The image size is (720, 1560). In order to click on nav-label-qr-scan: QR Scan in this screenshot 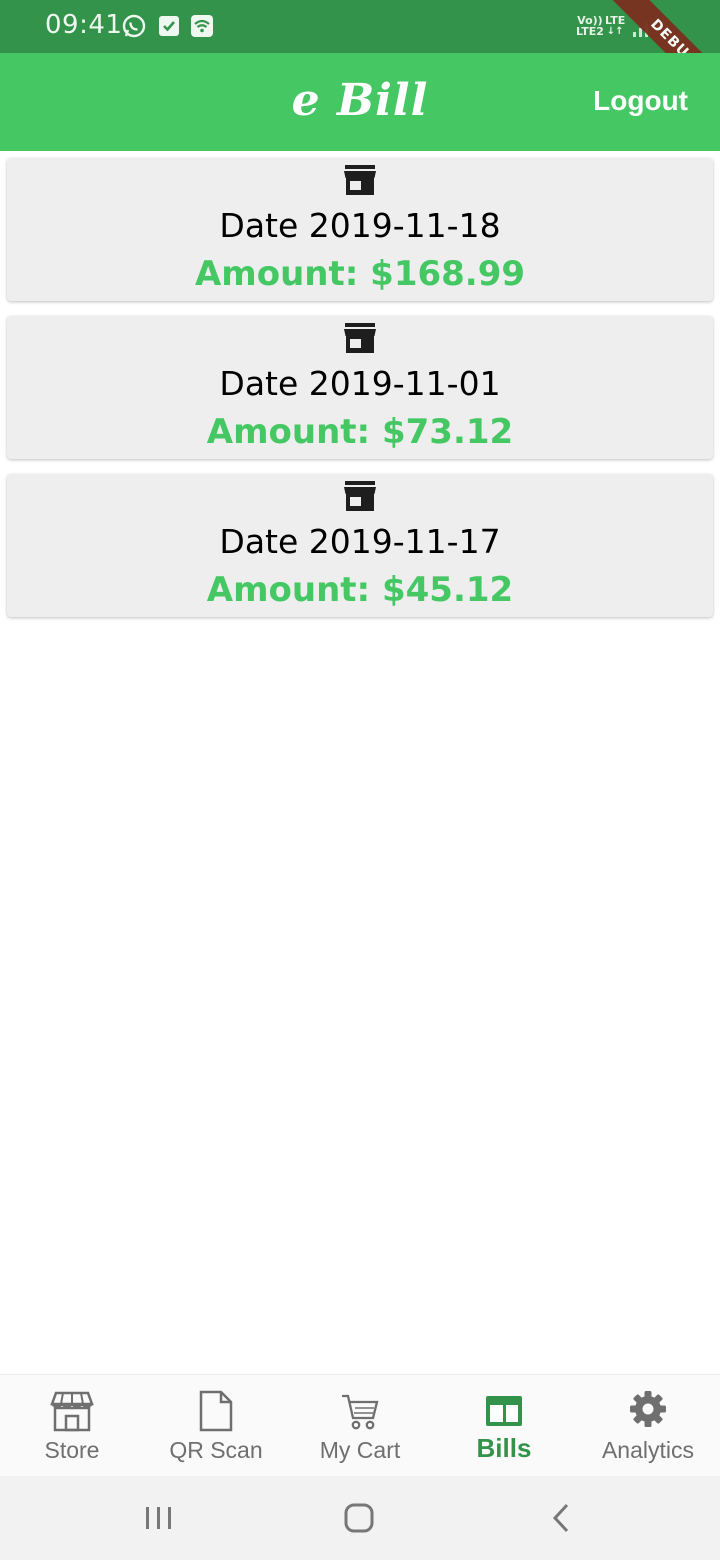, I will do `click(216, 1450)`.